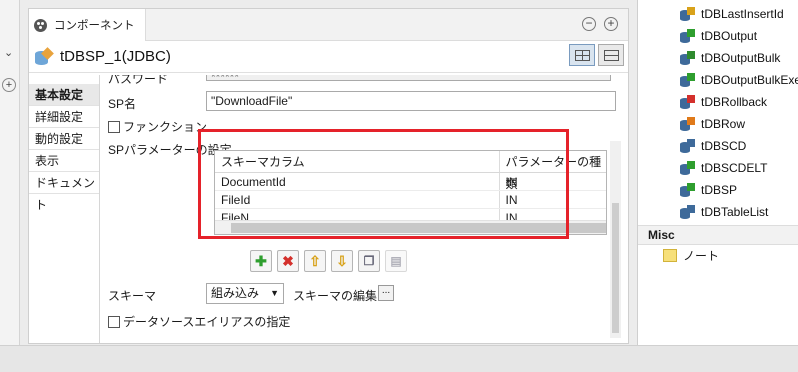  I want to click on settings-sidenav: 基本設定 詳細設定 動的設定 表示 ドキュメント, so click(64, 148).